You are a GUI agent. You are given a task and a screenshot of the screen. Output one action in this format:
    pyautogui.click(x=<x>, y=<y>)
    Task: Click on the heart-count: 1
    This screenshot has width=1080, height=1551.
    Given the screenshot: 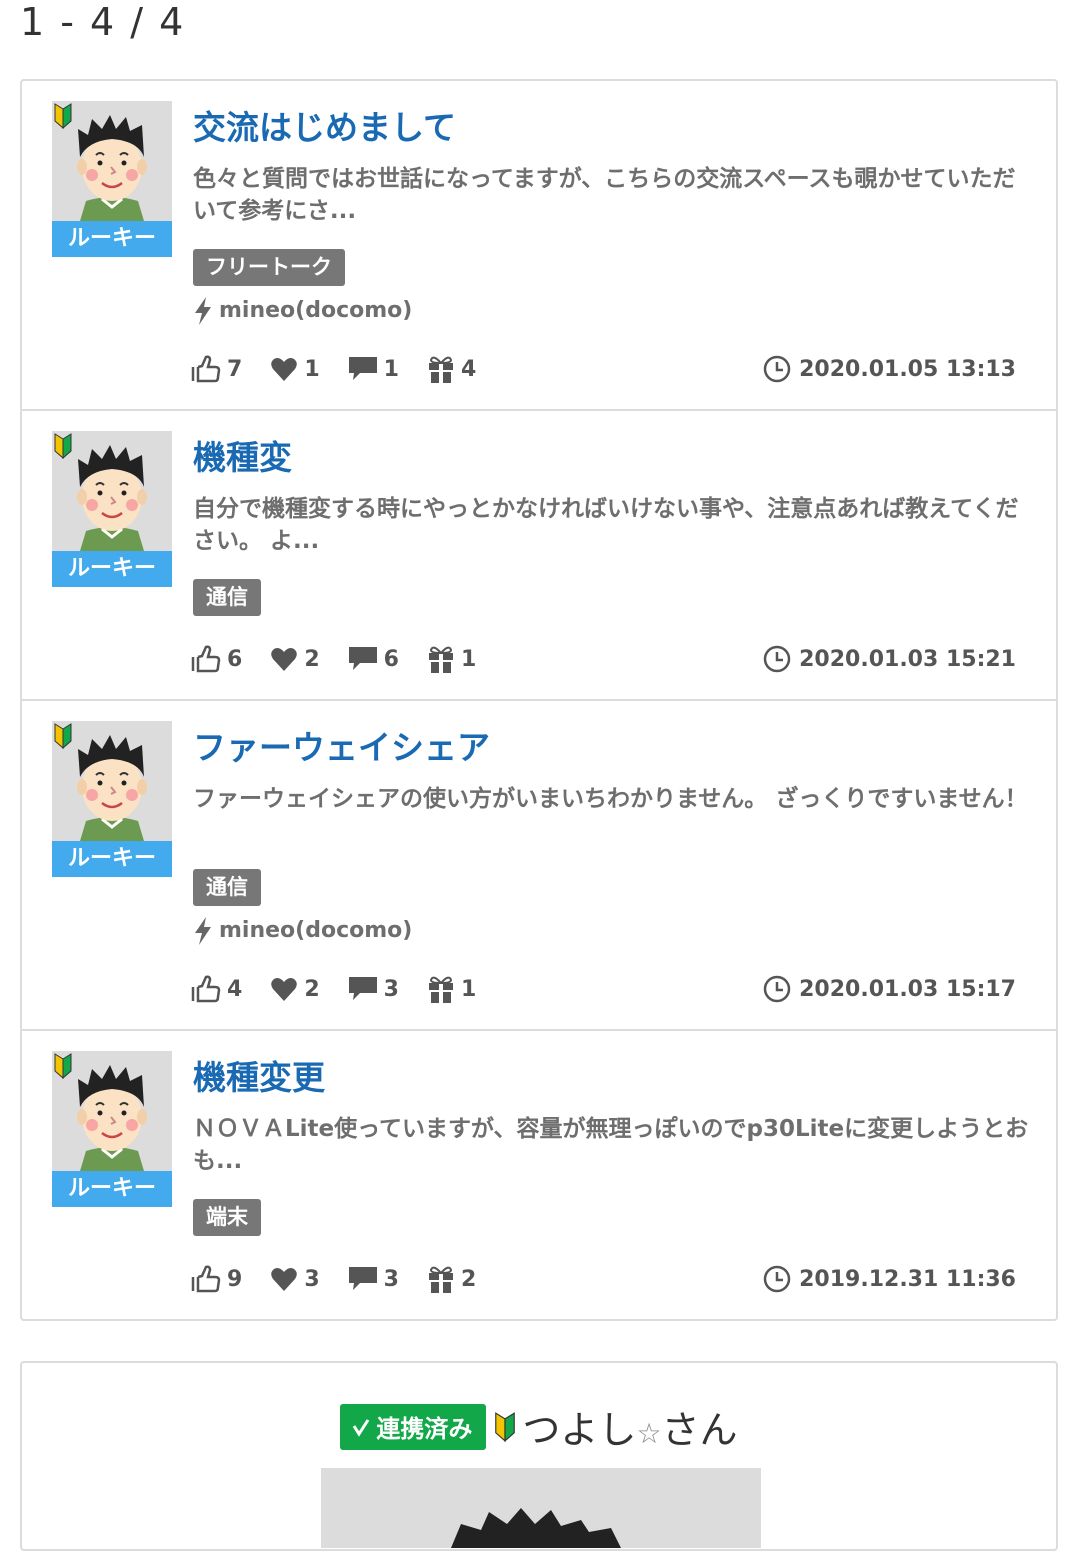 What is the action you would take?
    pyautogui.click(x=295, y=369)
    